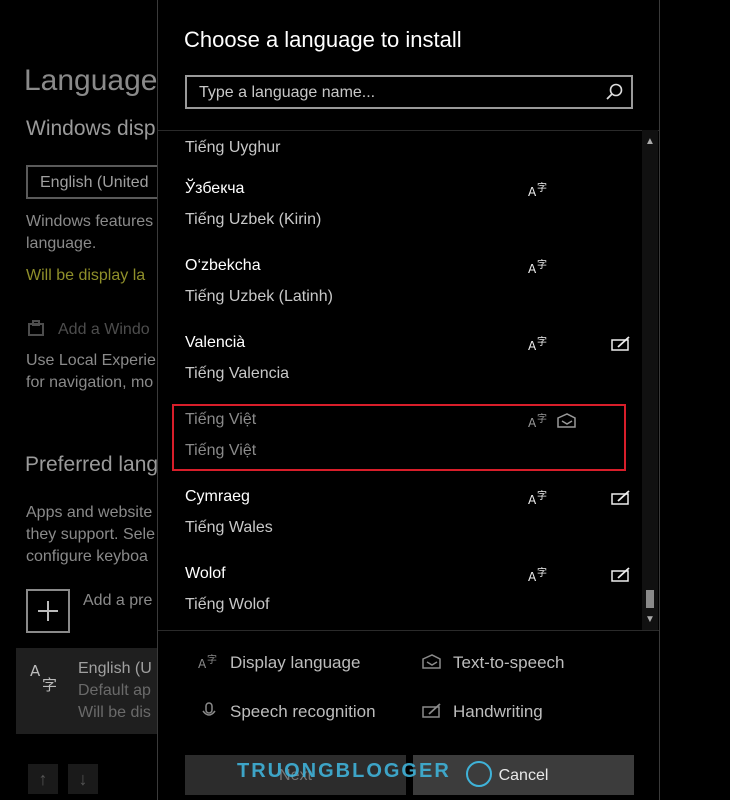 The width and height of the screenshot is (730, 800). I want to click on store-icon, so click(36, 328).